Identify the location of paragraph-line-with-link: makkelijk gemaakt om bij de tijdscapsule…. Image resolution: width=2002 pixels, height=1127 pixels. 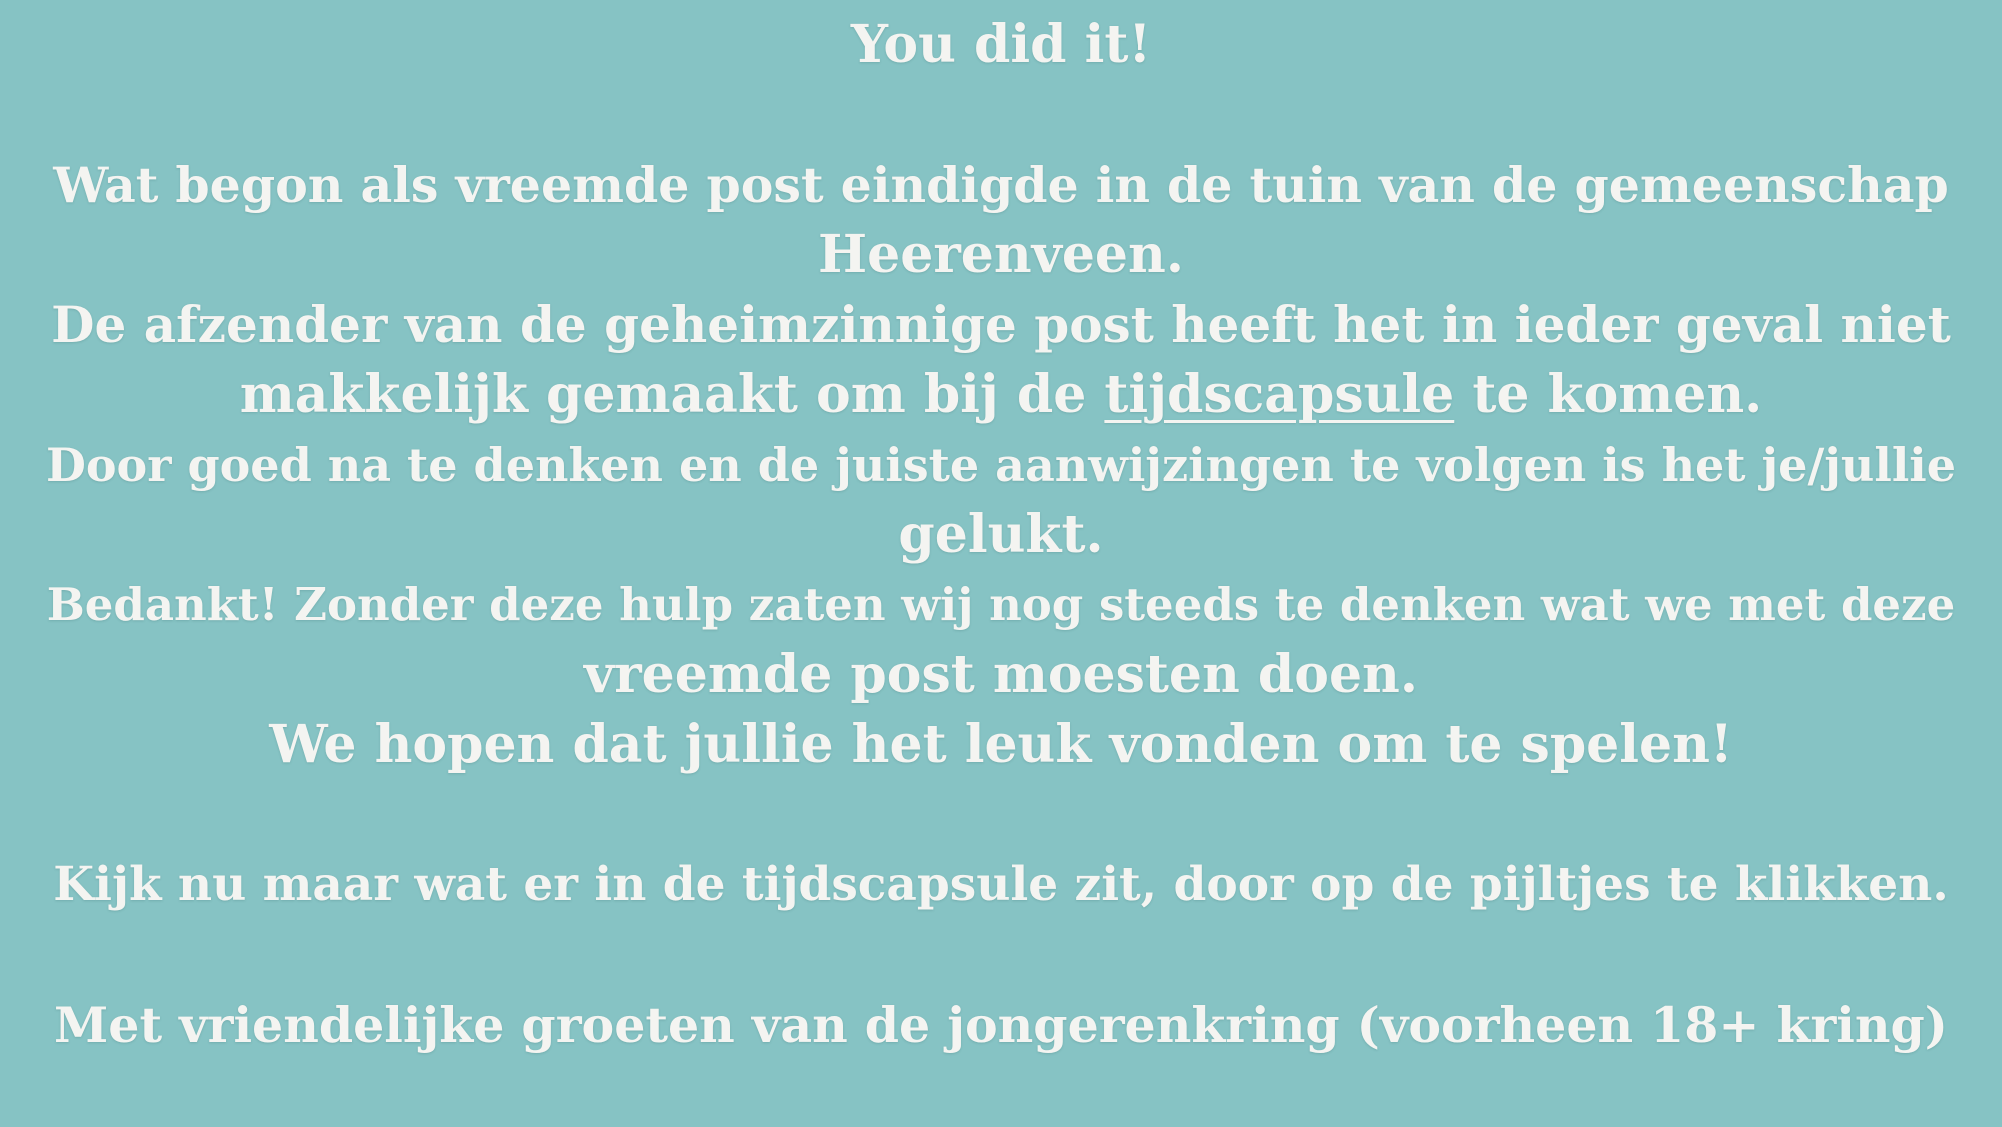
(1001, 395).